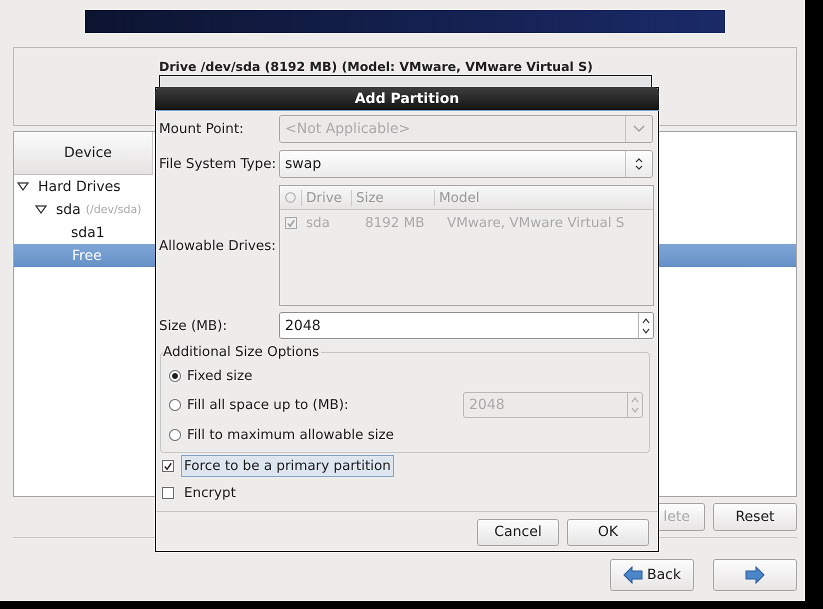 This screenshot has width=823, height=609. Describe the element at coordinates (242, 352) in the screenshot. I see `group-title: Additional Size Options` at that location.